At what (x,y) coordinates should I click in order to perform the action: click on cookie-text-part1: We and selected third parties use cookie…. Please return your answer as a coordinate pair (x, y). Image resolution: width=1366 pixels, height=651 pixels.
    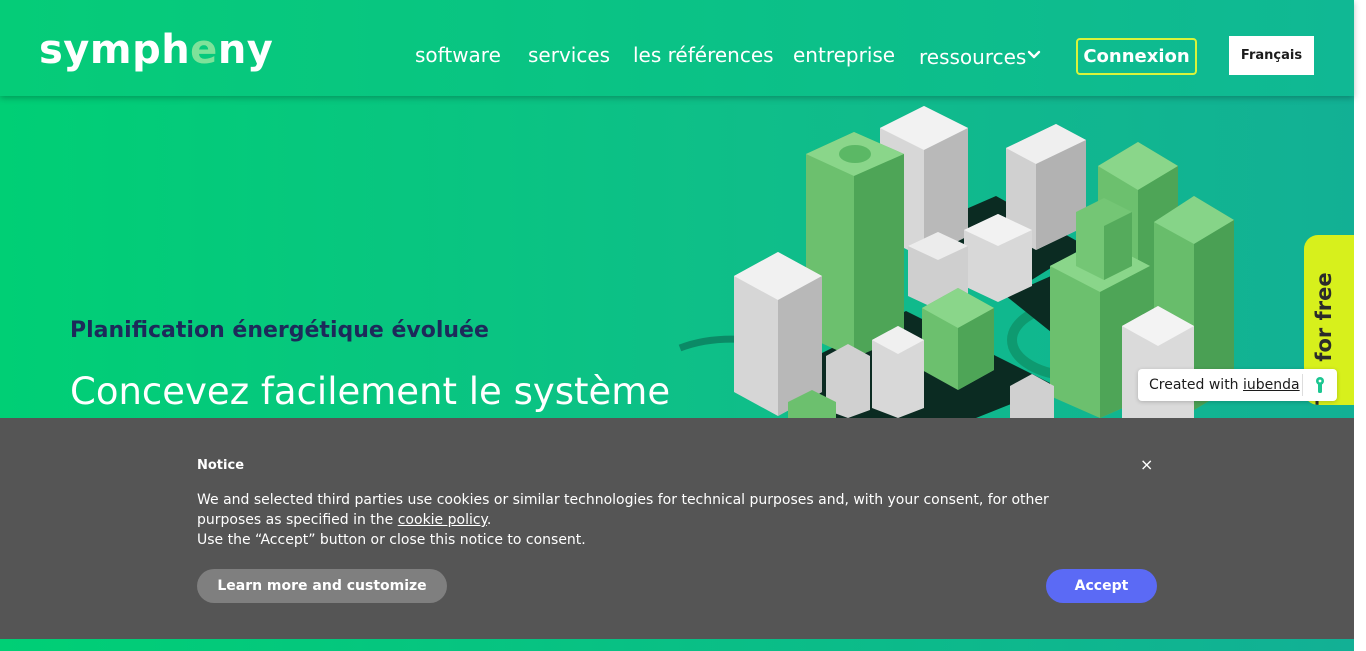
    Looking at the image, I should click on (623, 510).